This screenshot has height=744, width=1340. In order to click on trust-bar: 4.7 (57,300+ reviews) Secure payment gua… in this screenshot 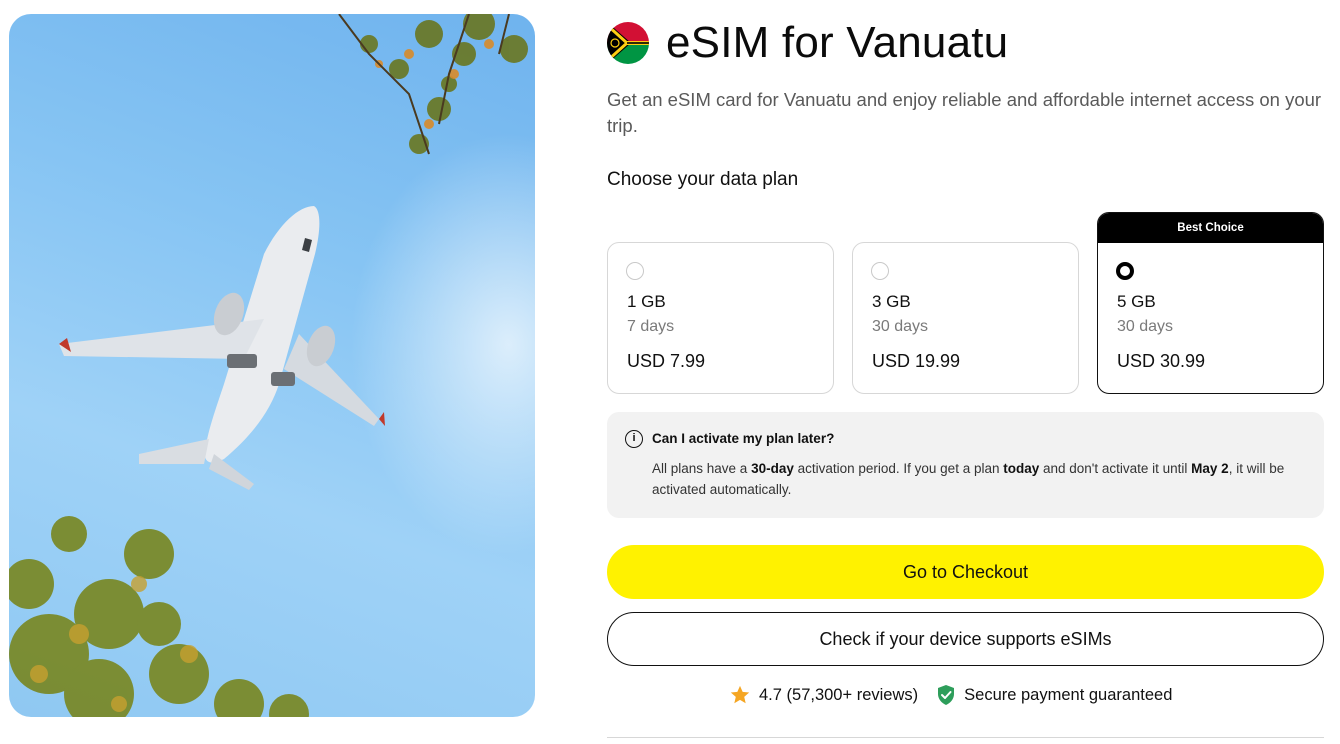, I will do `click(950, 695)`.